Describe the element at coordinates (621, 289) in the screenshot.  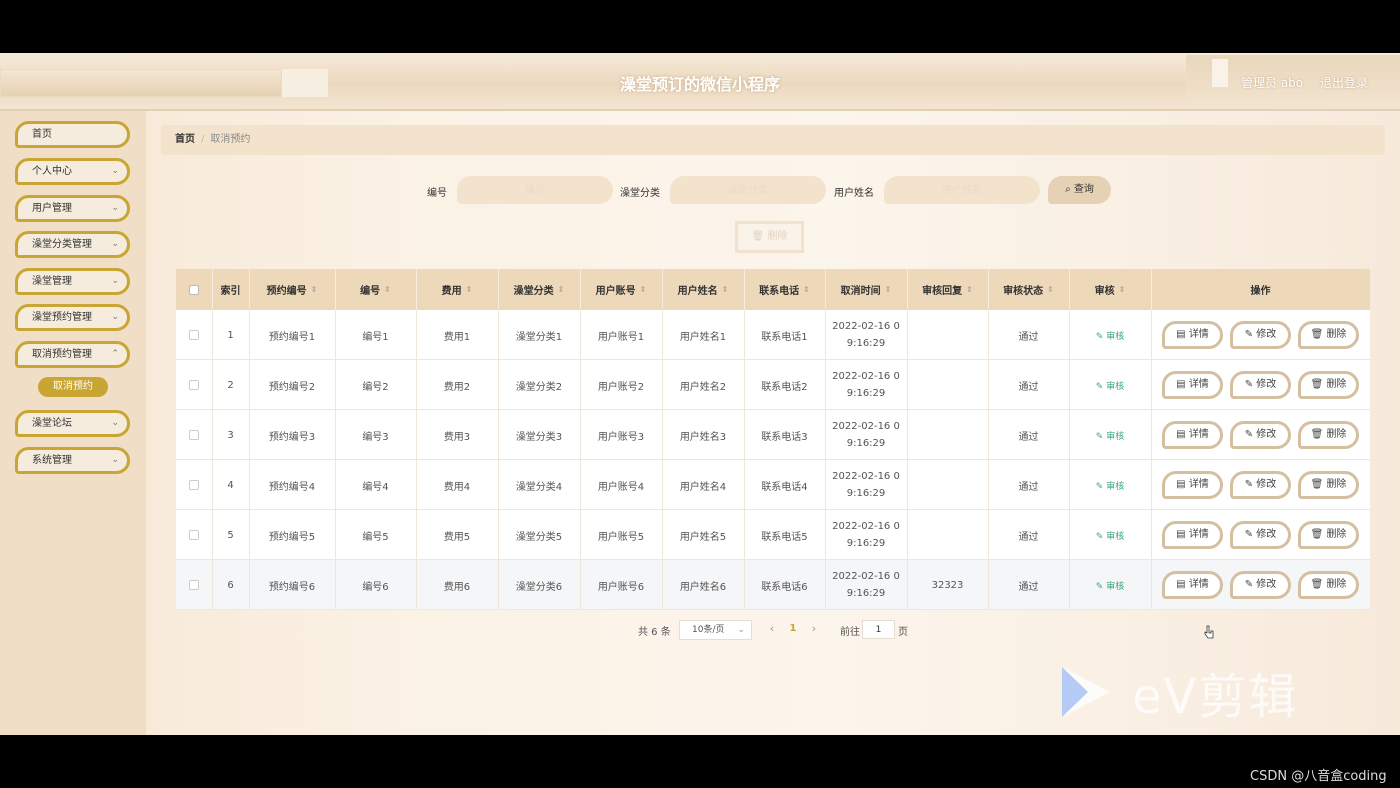
I see `column-header: 用户账号 ⇕` at that location.